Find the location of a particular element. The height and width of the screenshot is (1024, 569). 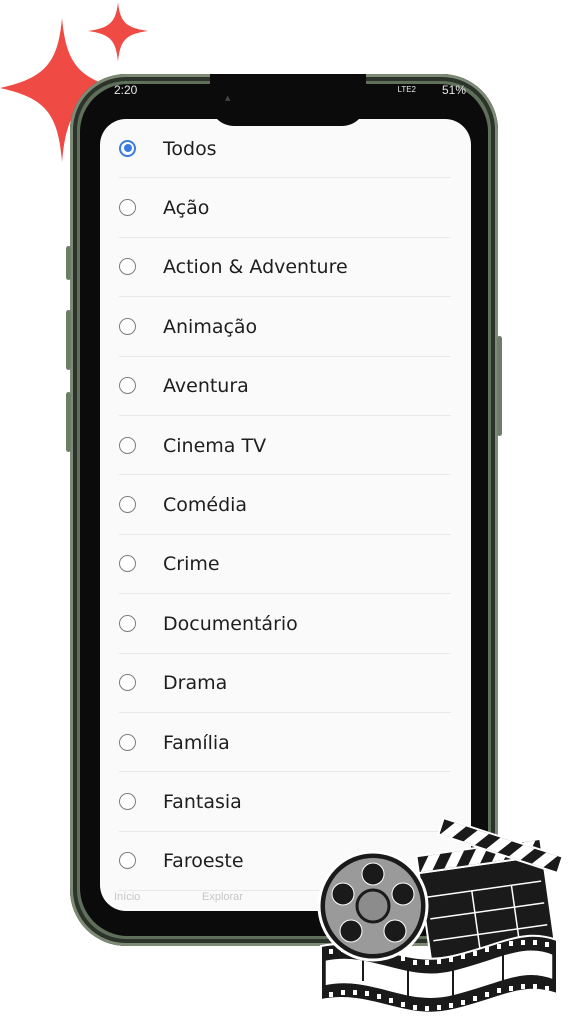

genre-option: Drama is located at coordinates (285, 683).